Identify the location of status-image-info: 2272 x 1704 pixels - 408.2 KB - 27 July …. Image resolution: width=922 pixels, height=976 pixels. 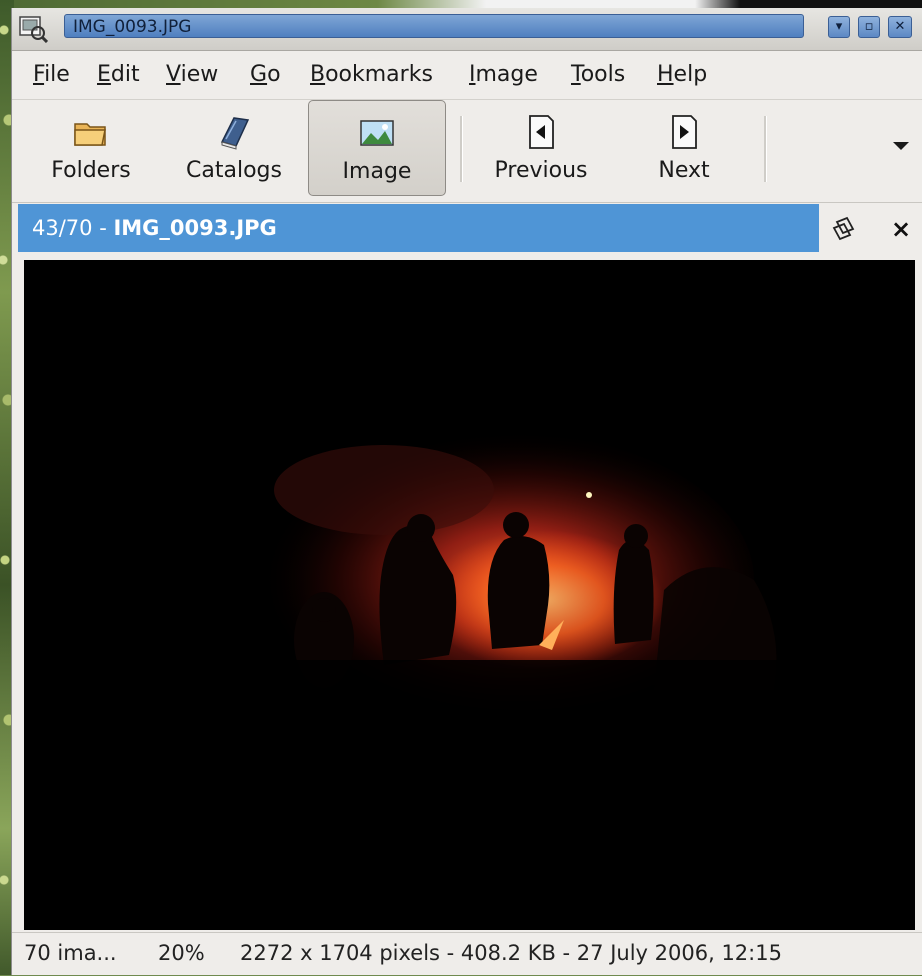
(511, 953).